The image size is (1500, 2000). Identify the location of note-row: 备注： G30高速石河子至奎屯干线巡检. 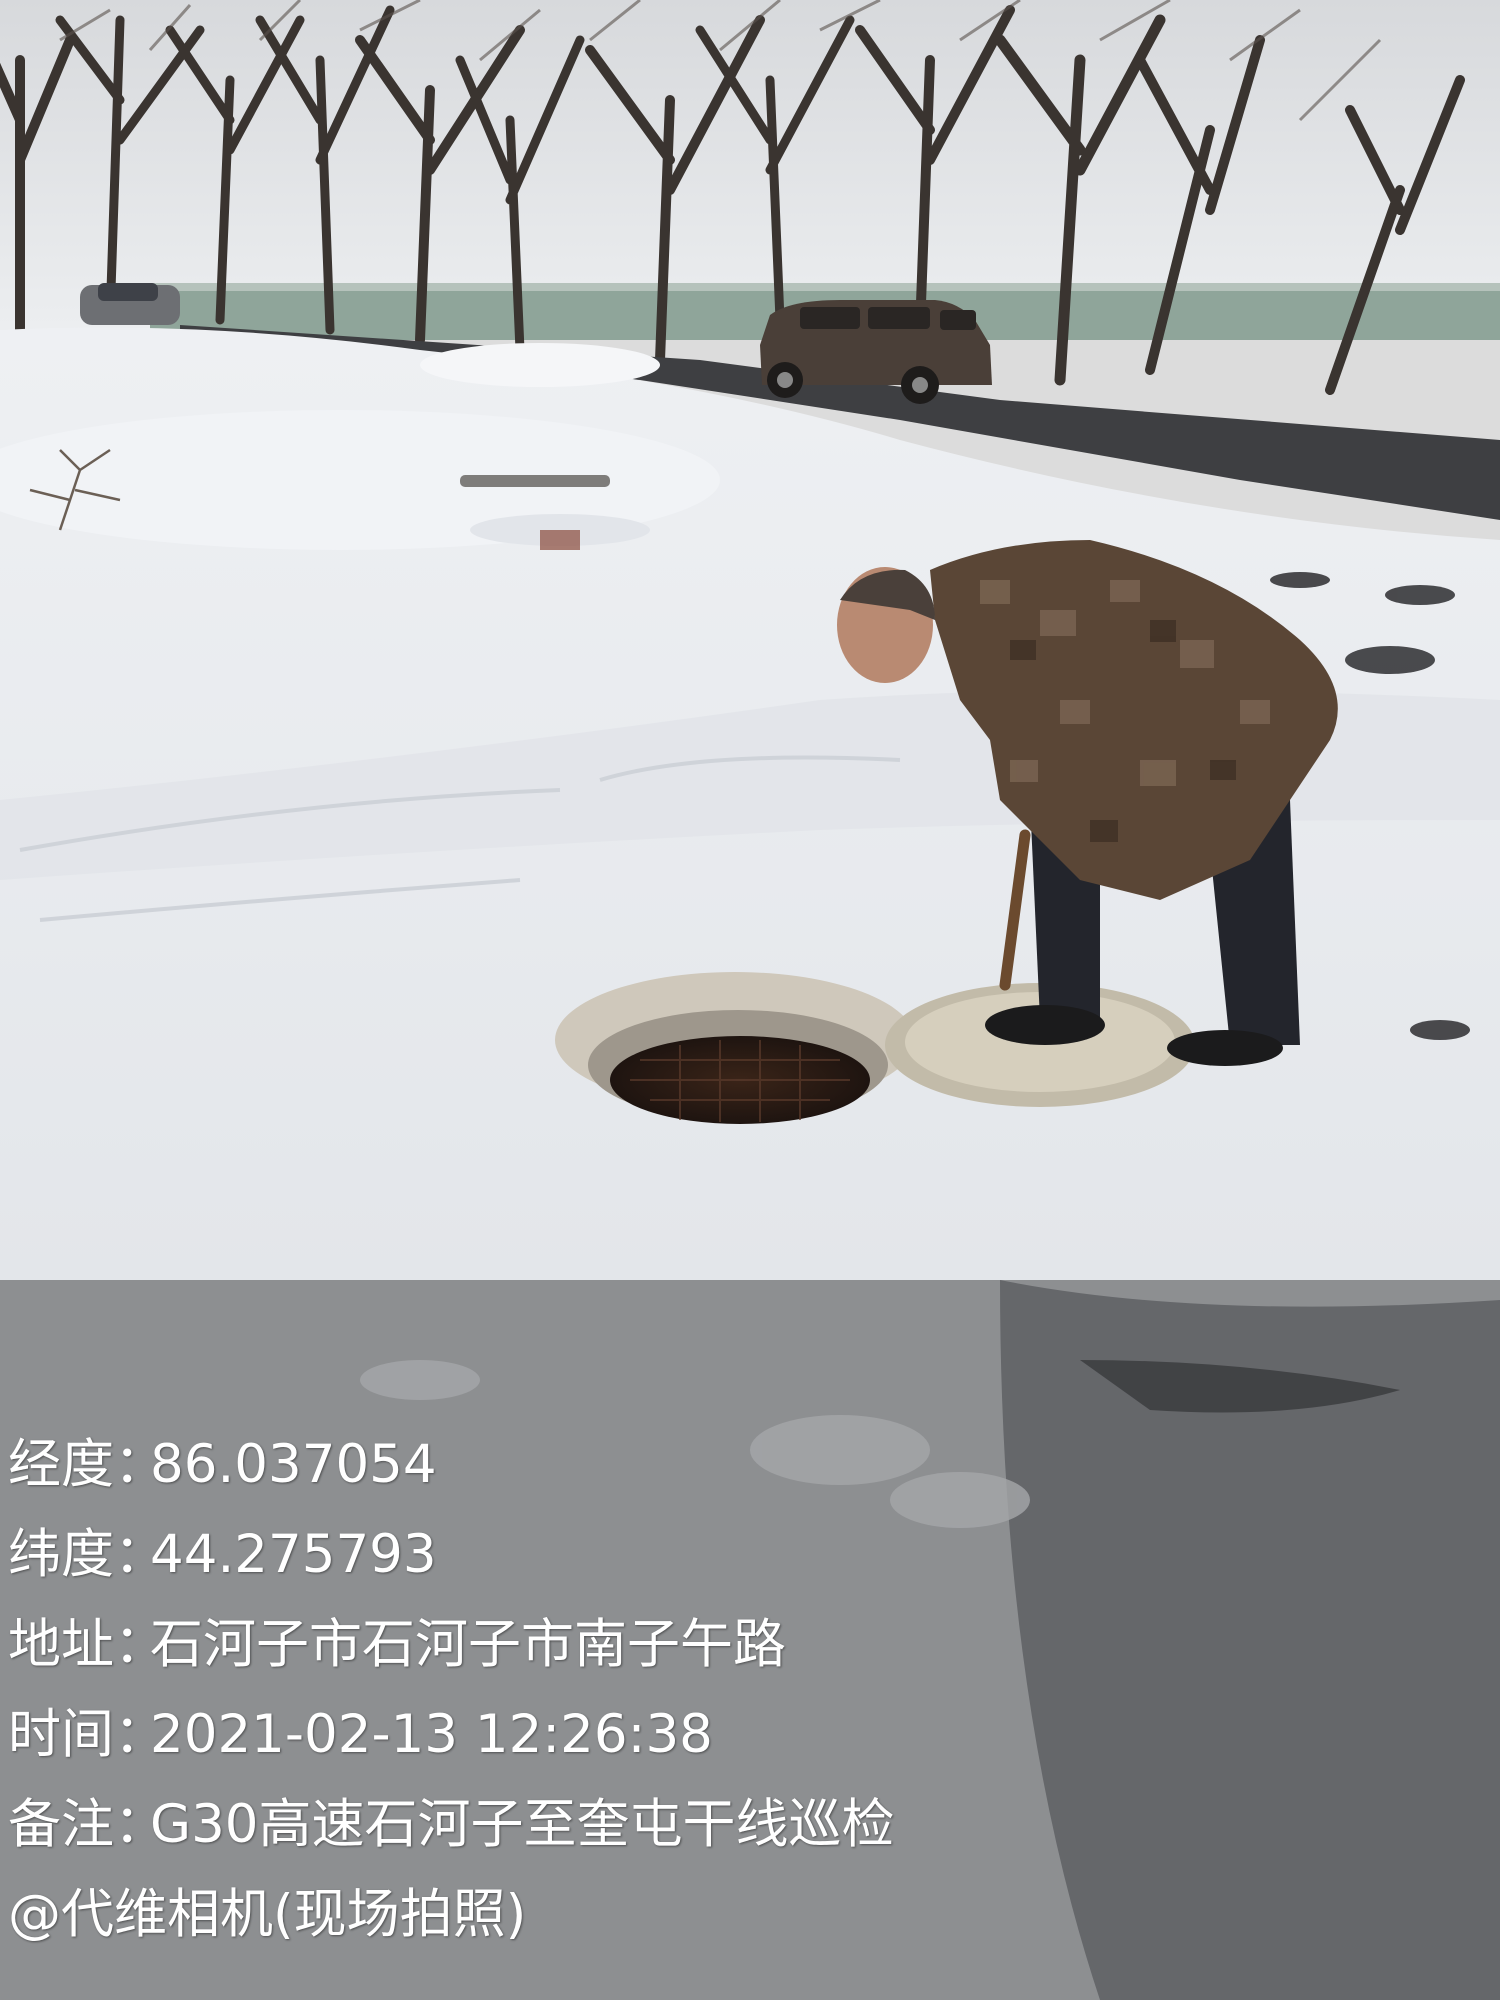
(748, 1825).